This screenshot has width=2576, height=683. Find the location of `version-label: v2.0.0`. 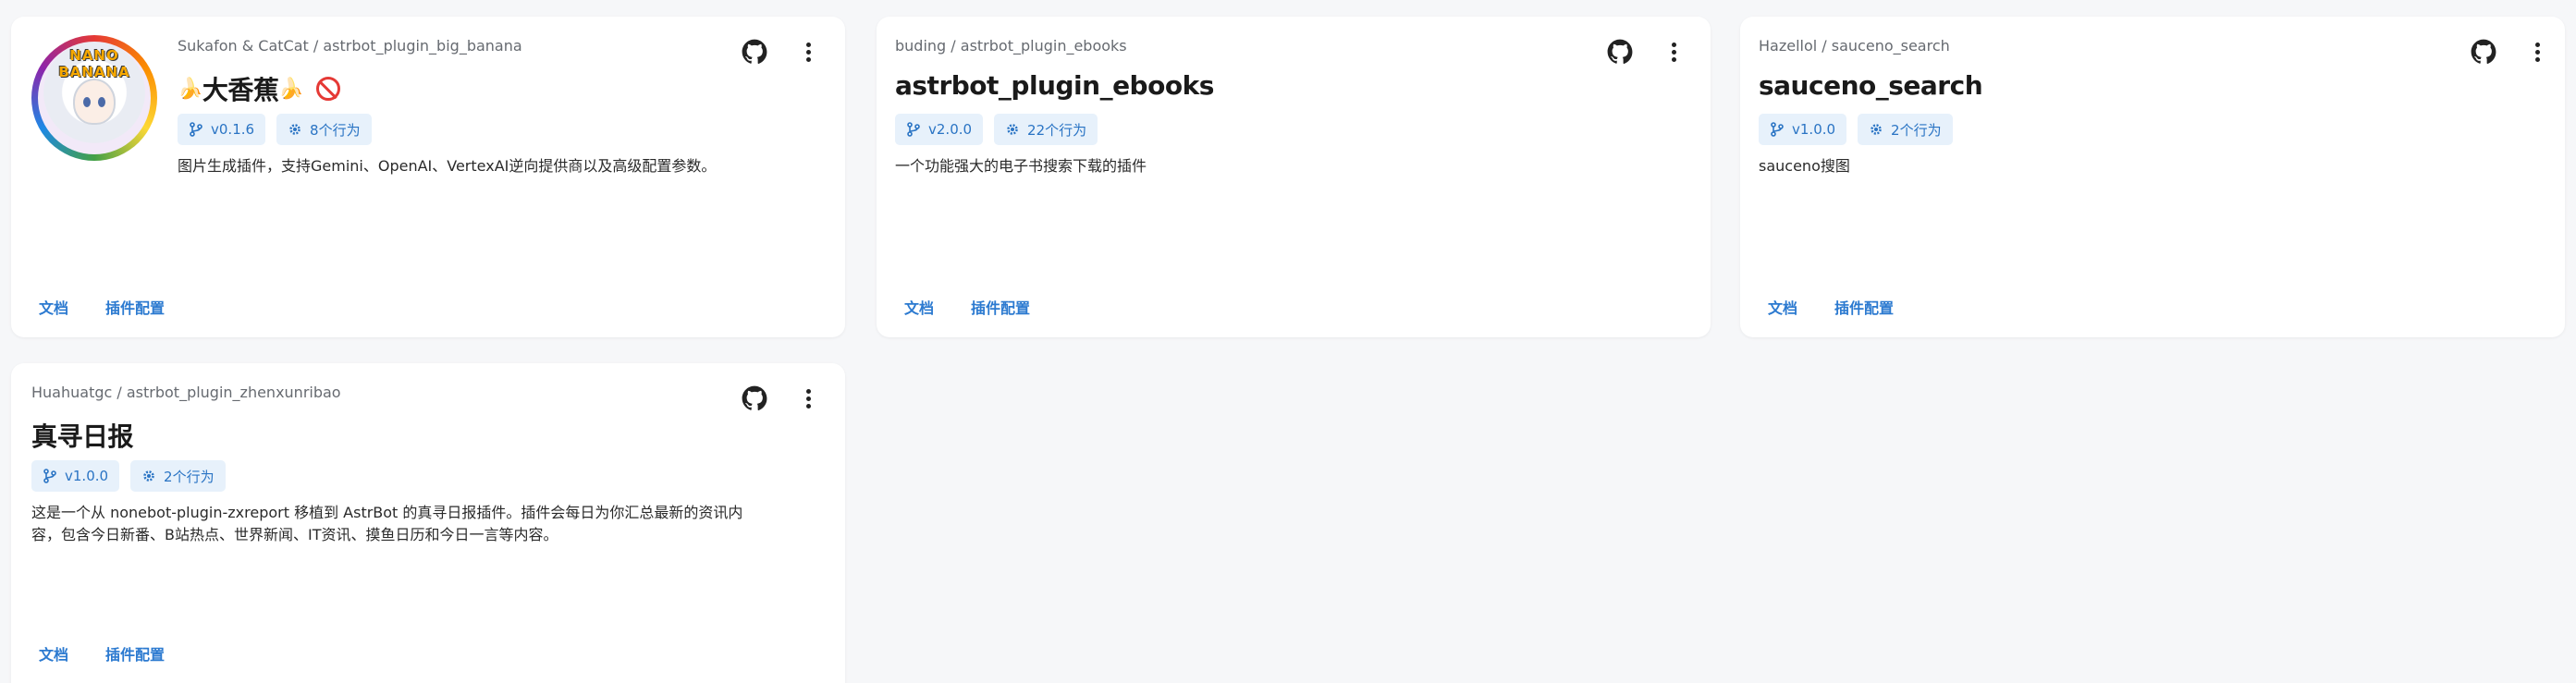

version-label: v2.0.0 is located at coordinates (950, 129).